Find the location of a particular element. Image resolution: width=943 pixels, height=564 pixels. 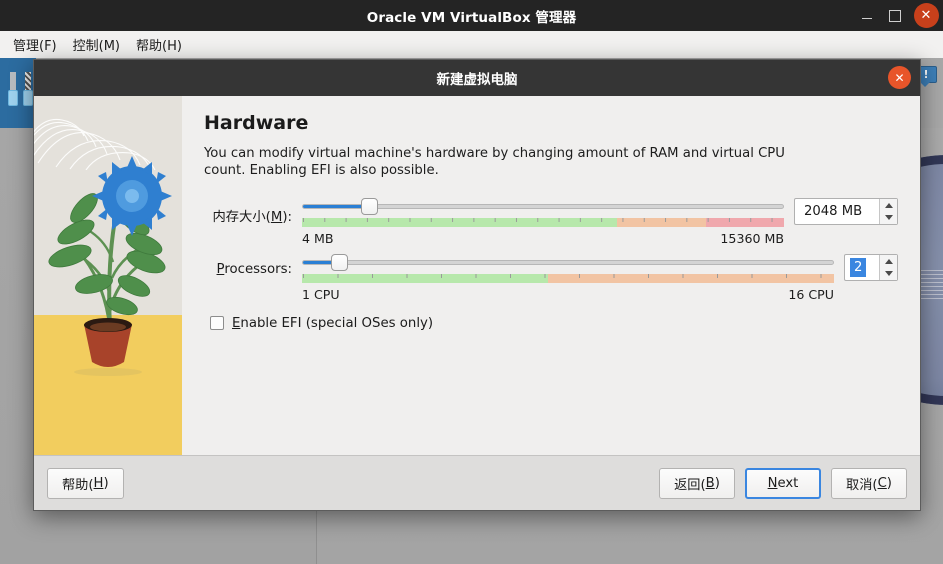

enable-efi-row: Enable EFI (special OSes only) is located at coordinates (554, 323).